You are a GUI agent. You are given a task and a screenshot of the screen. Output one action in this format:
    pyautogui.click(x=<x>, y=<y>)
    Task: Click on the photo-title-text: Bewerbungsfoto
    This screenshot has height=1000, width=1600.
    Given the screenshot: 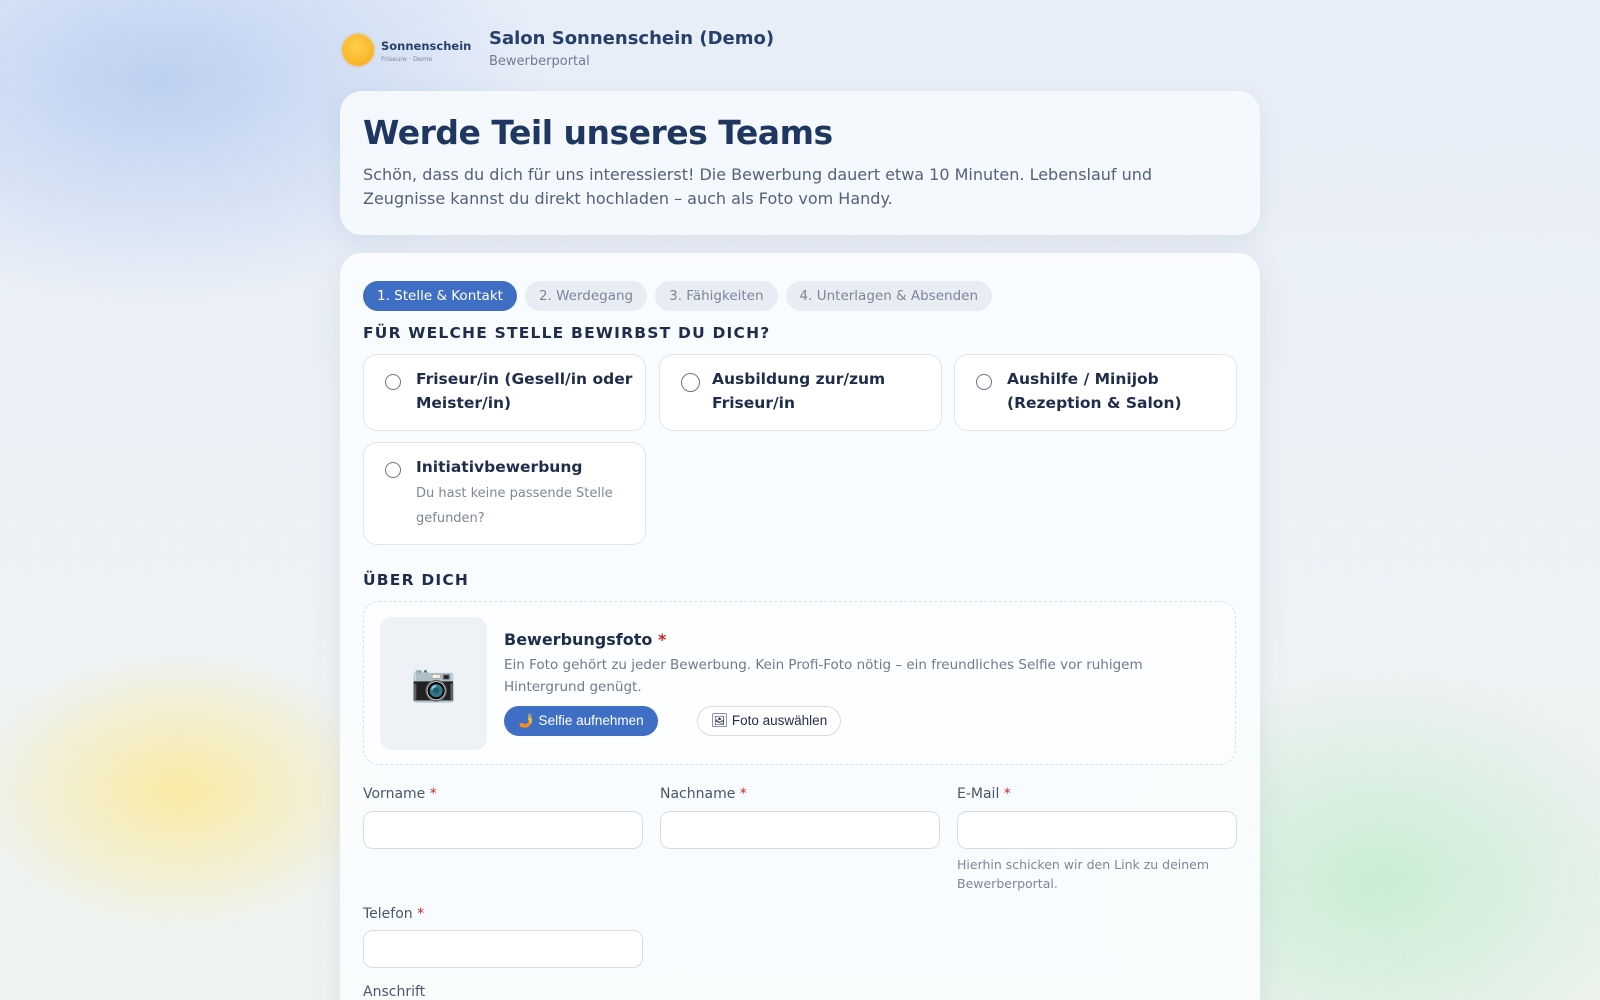 What is the action you would take?
    pyautogui.click(x=578, y=639)
    